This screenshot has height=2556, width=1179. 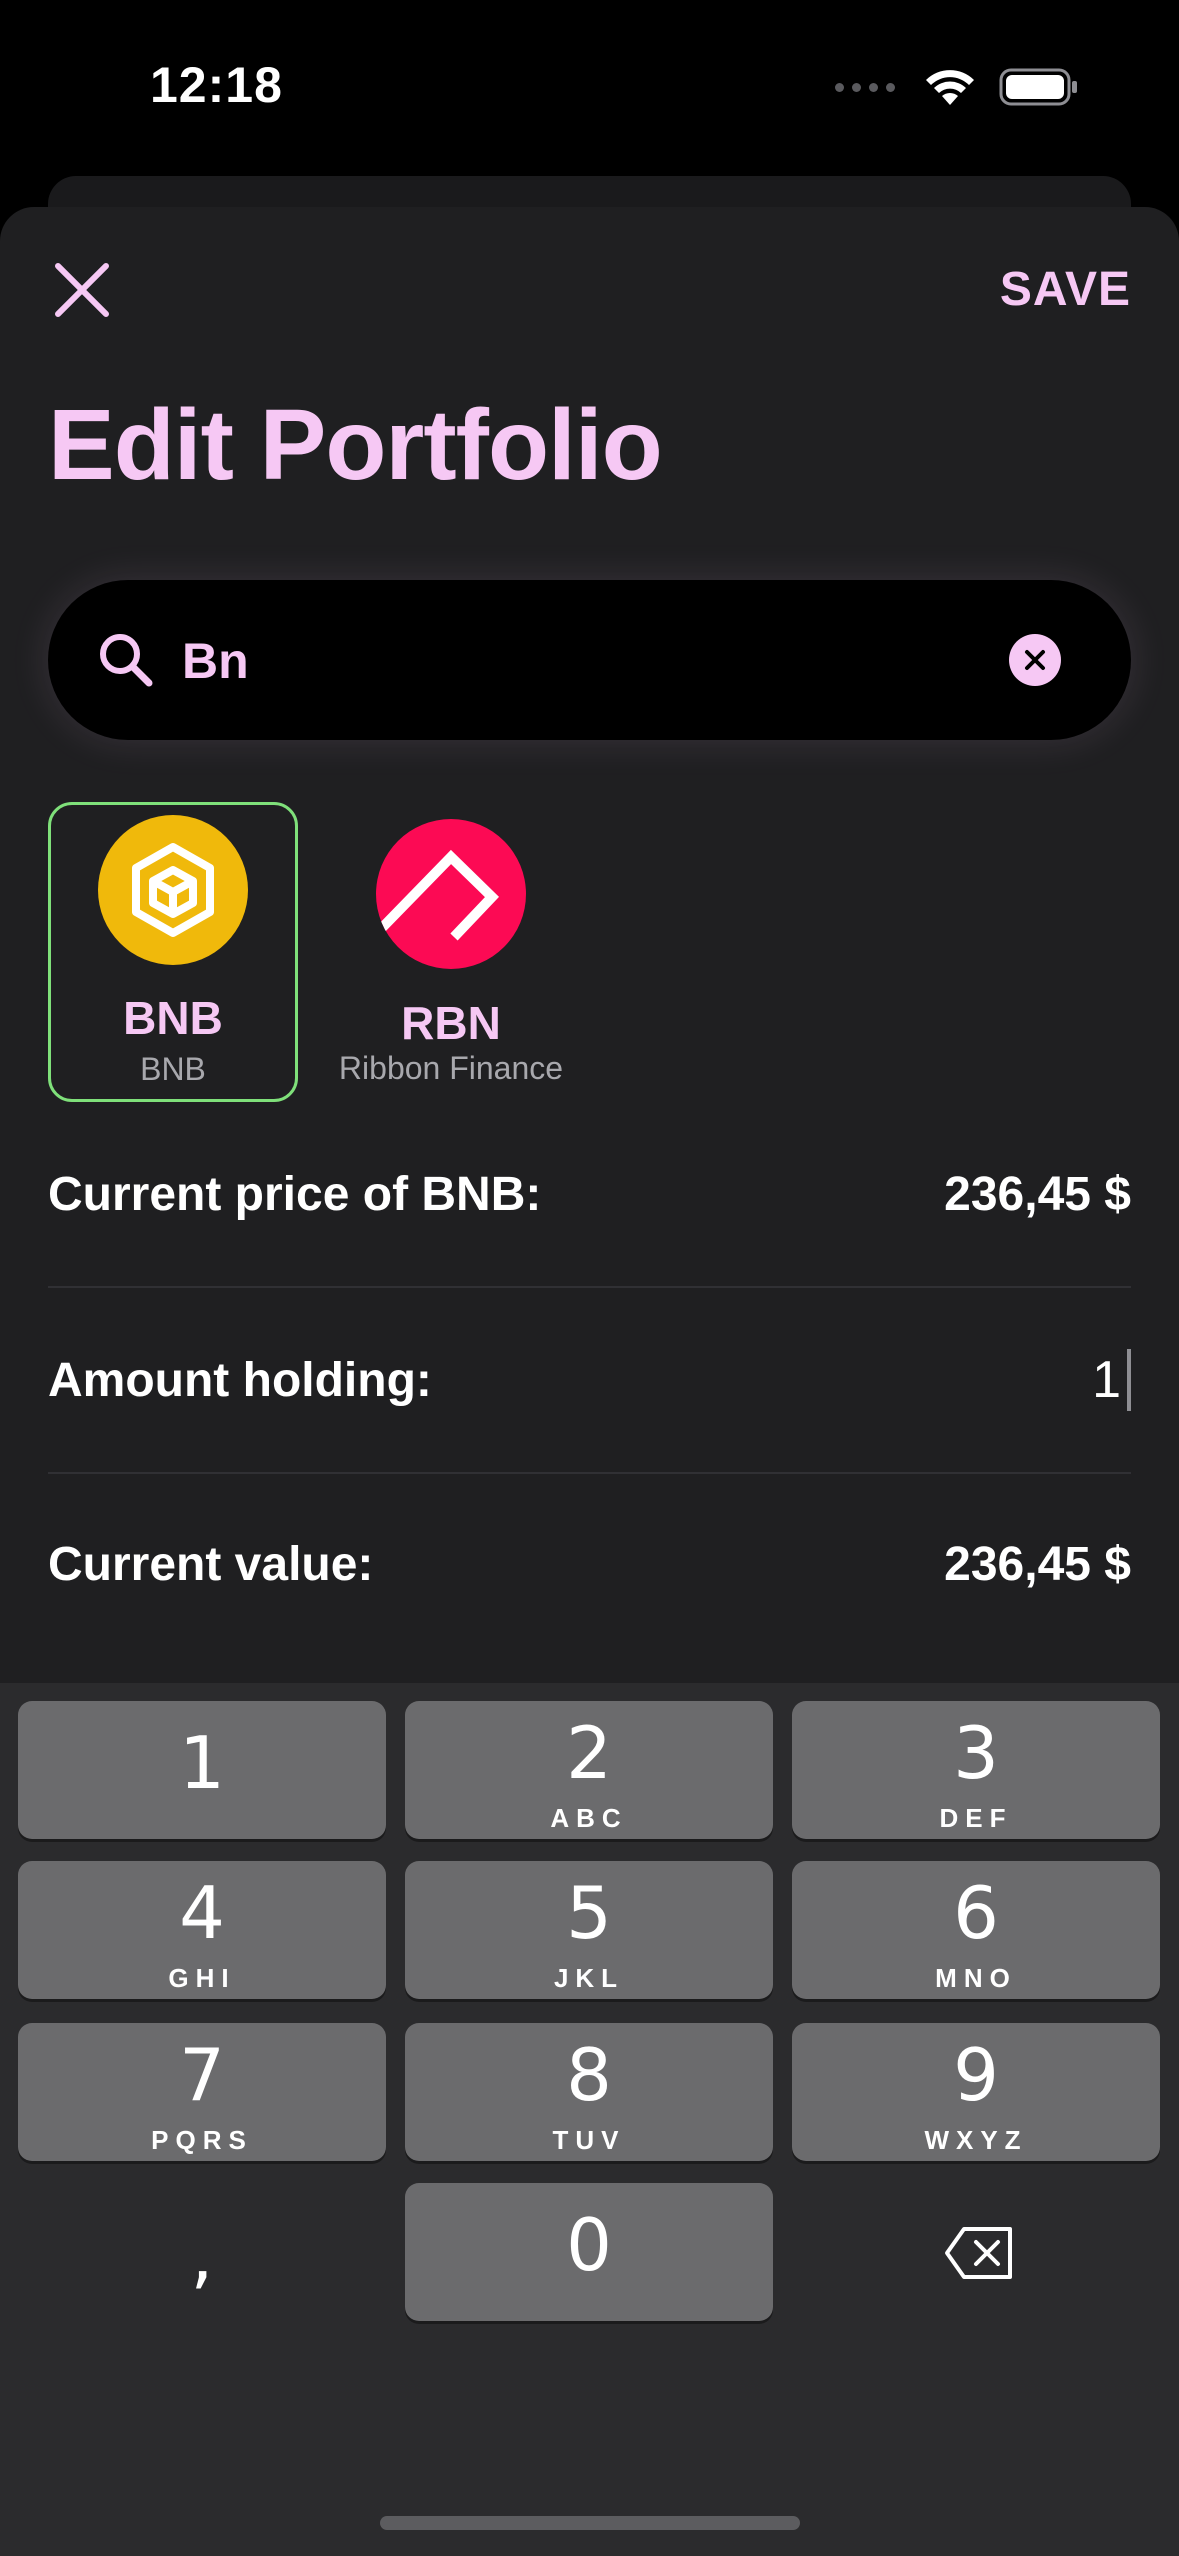 What do you see at coordinates (202, 2075) in the screenshot?
I see `key-digit: 7` at bounding box center [202, 2075].